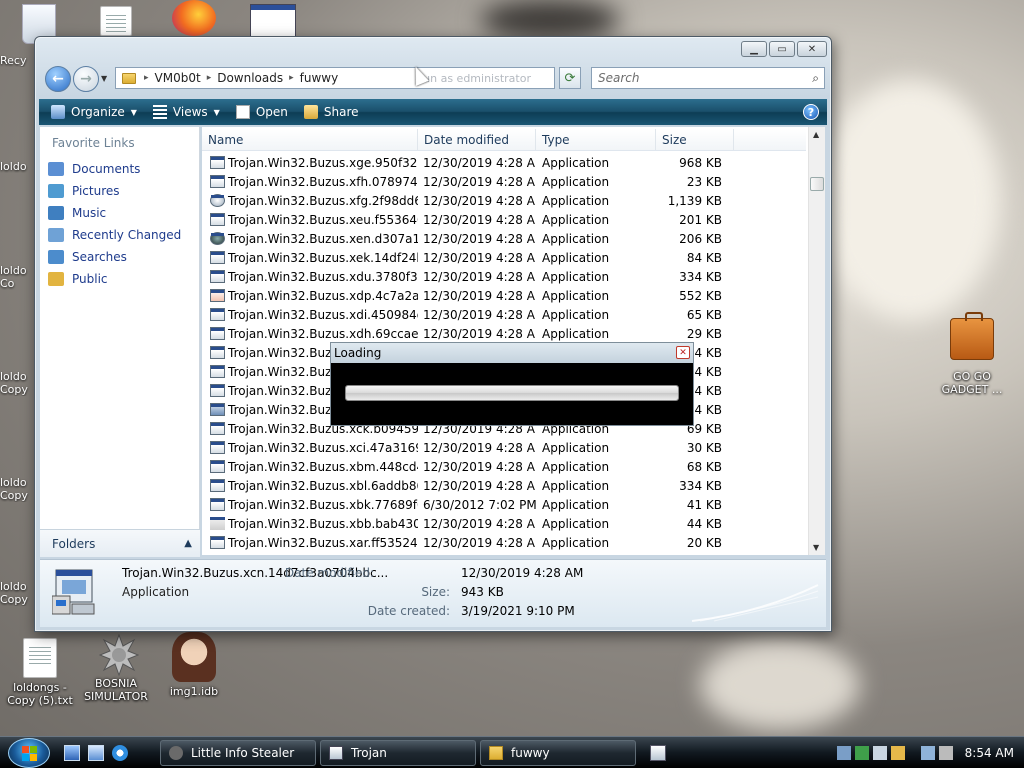 The height and width of the screenshot is (768, 1024). I want to click on share-button: Share, so click(331, 112).